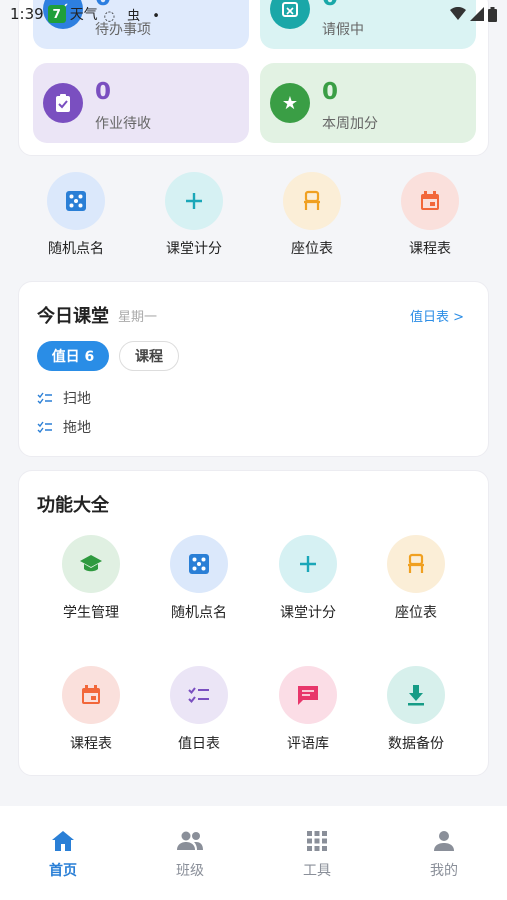 The height and width of the screenshot is (900, 507). What do you see at coordinates (190, 871) in the screenshot?
I see `nav-label: 班级` at bounding box center [190, 871].